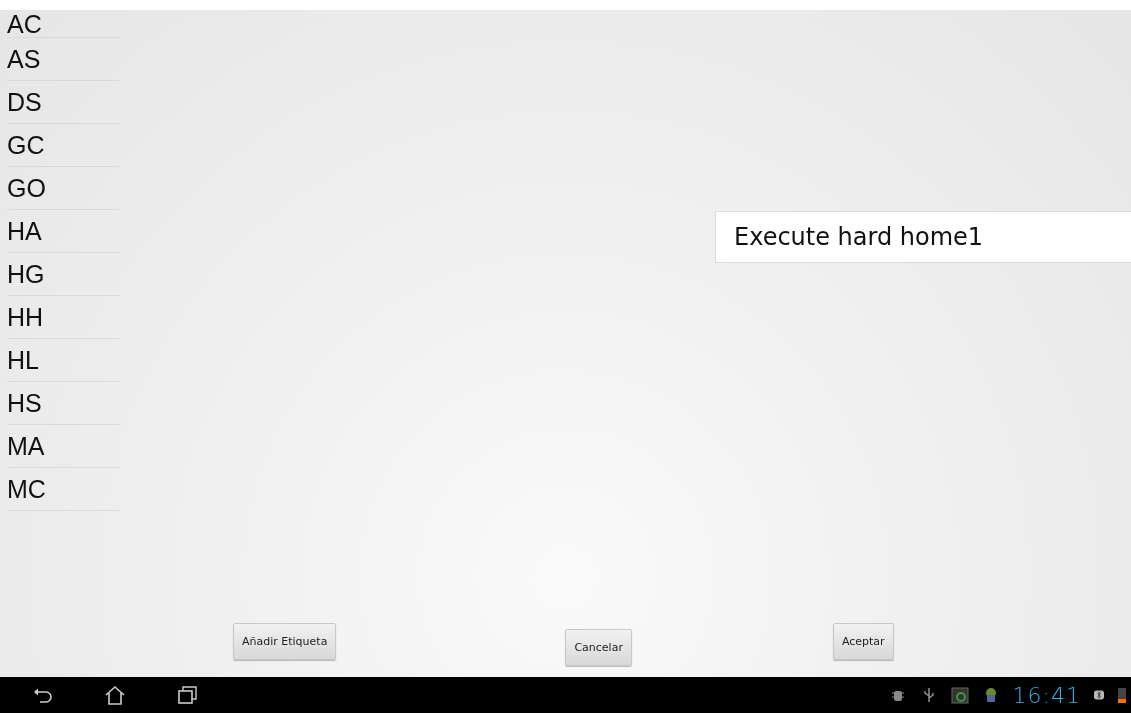 The image size is (1131, 713). I want to click on tag-list-item: HA, so click(63, 231).